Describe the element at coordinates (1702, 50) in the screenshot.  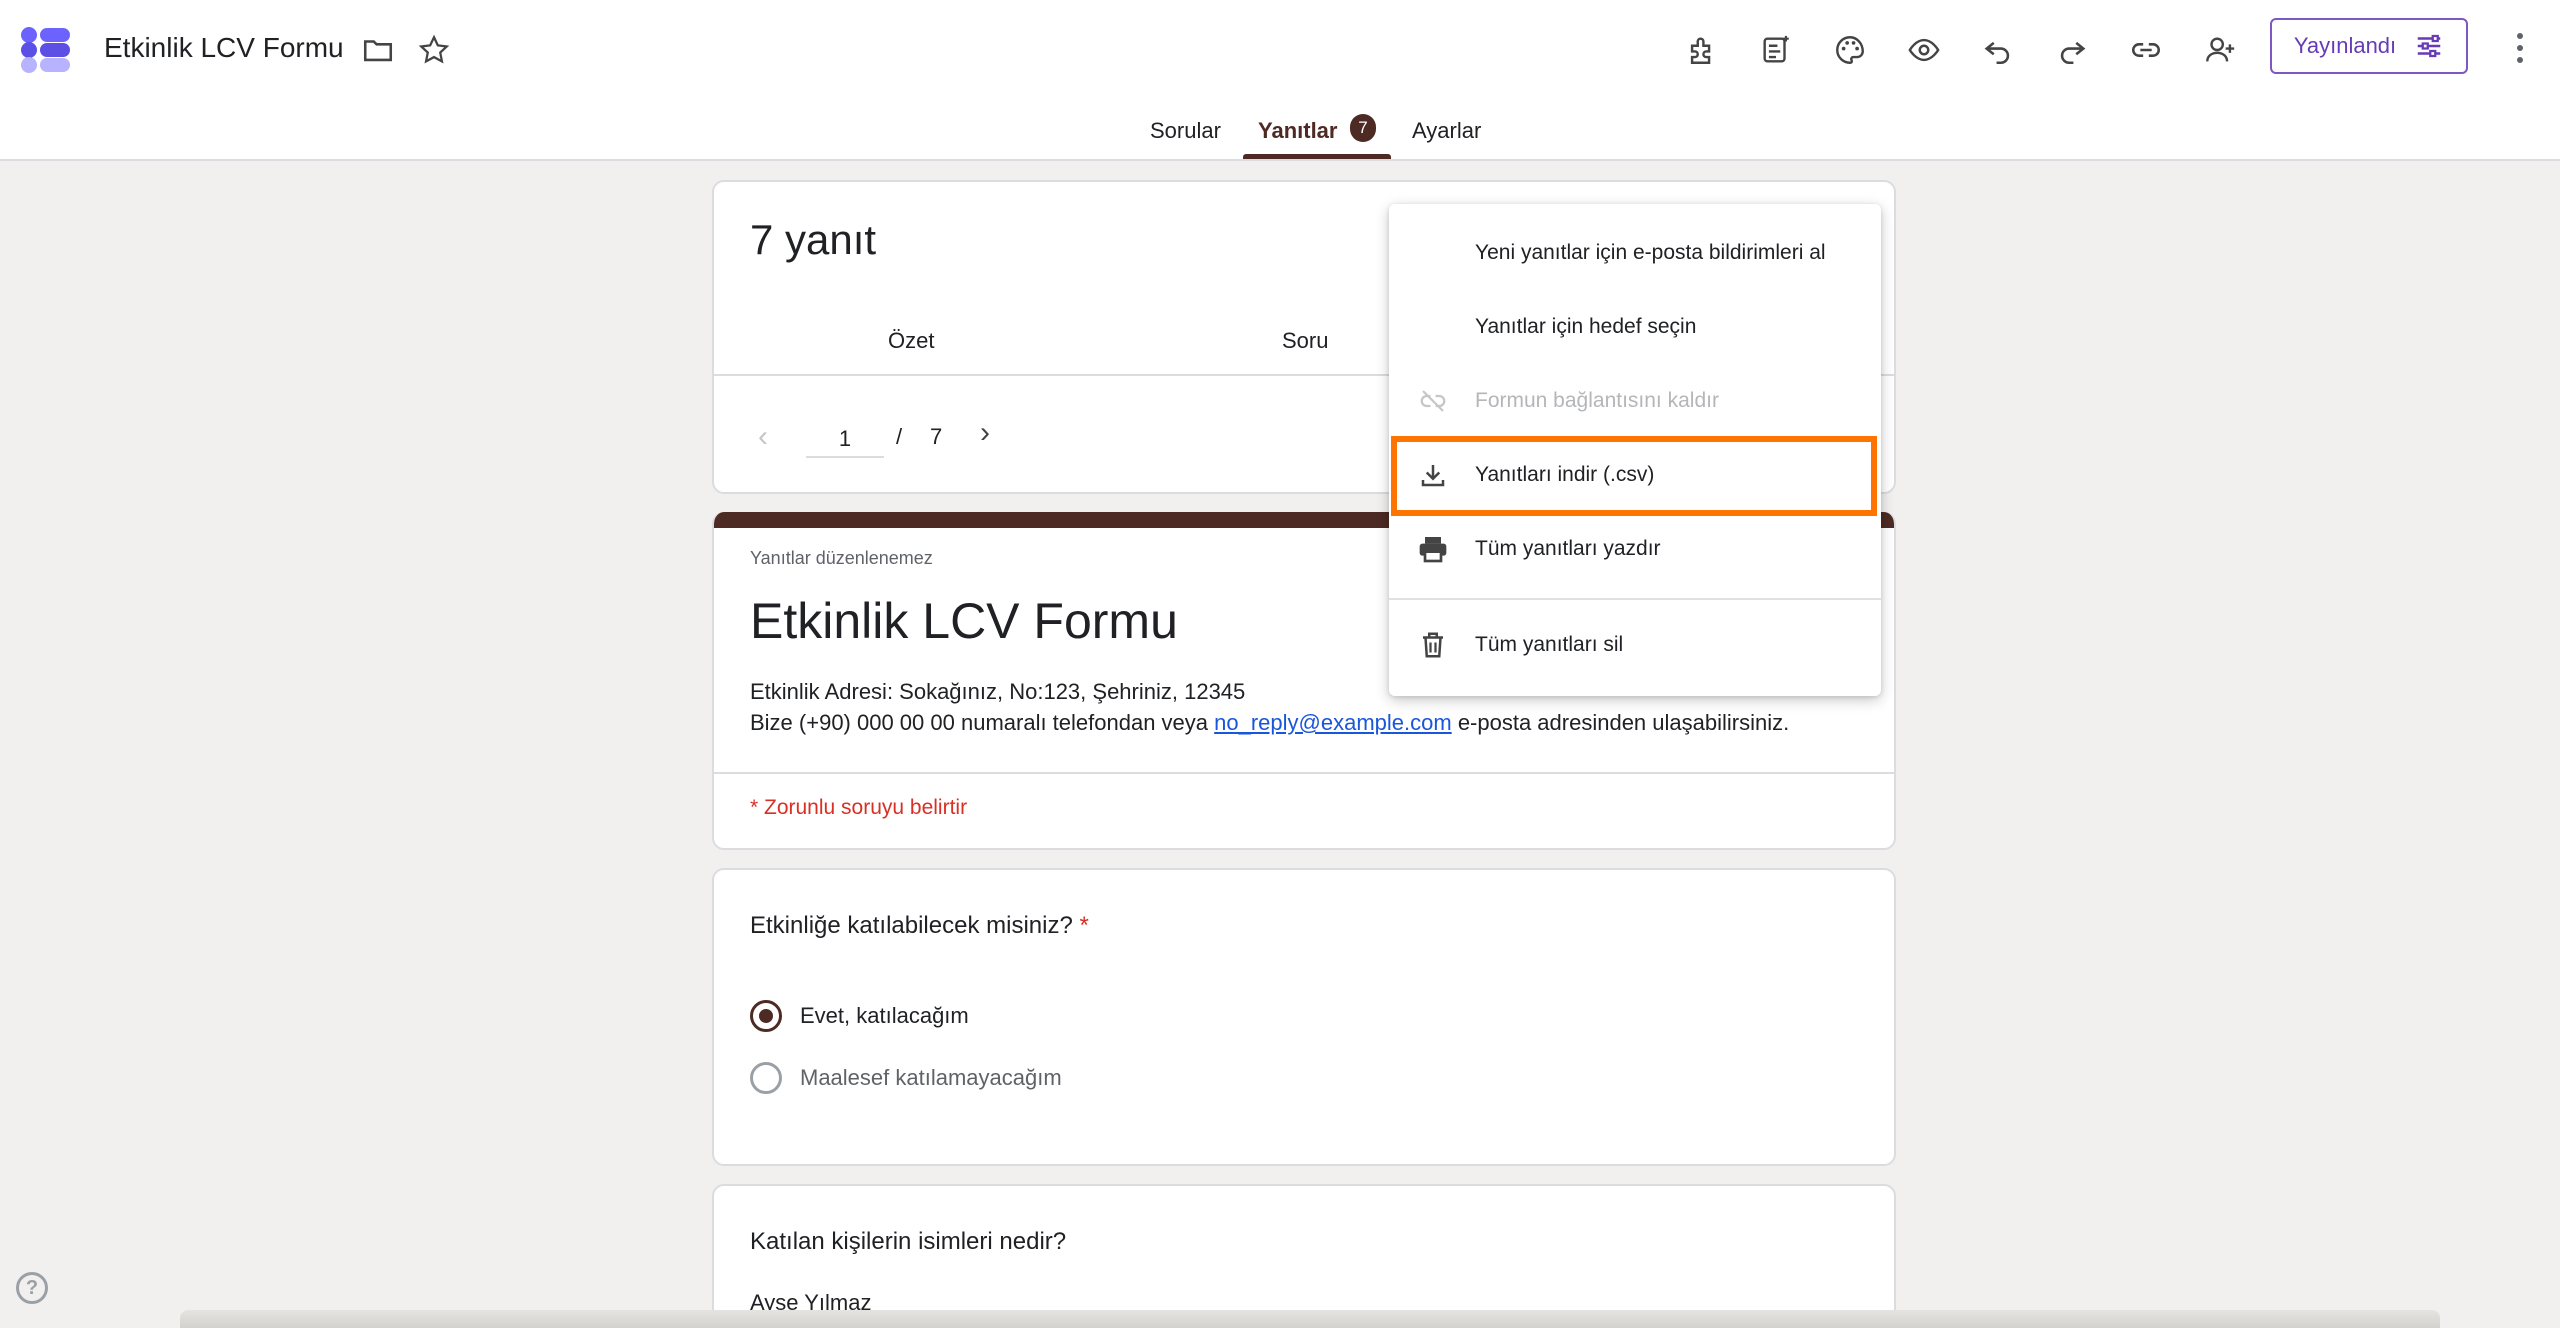
I see `addons-icon` at that location.